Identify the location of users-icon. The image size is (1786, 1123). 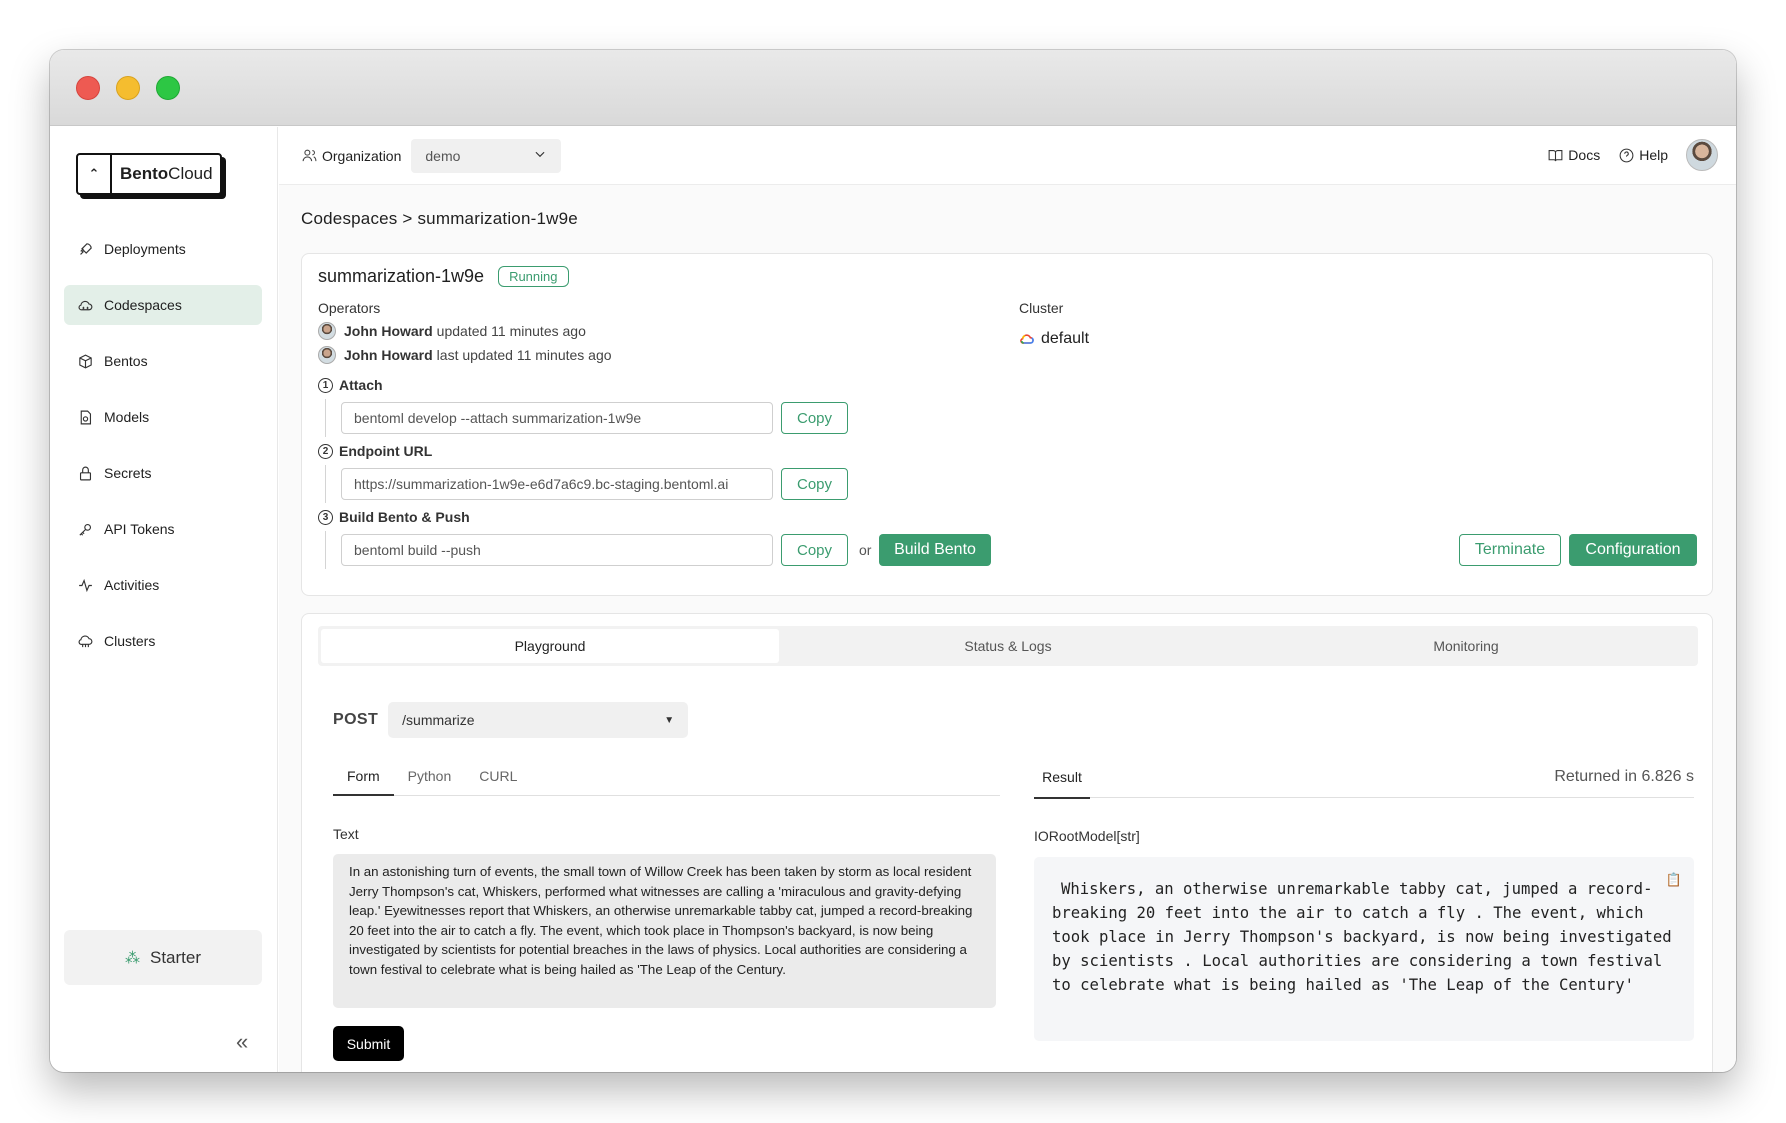
(309, 155).